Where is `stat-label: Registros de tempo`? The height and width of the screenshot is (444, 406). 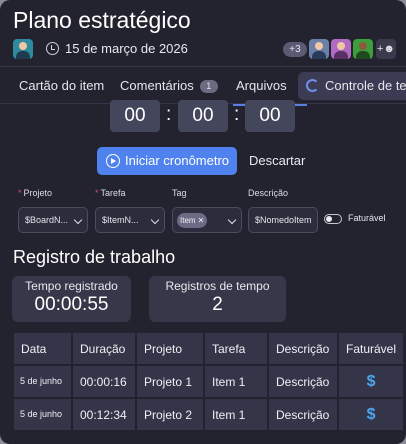 stat-label: Registros de tempo is located at coordinates (217, 286).